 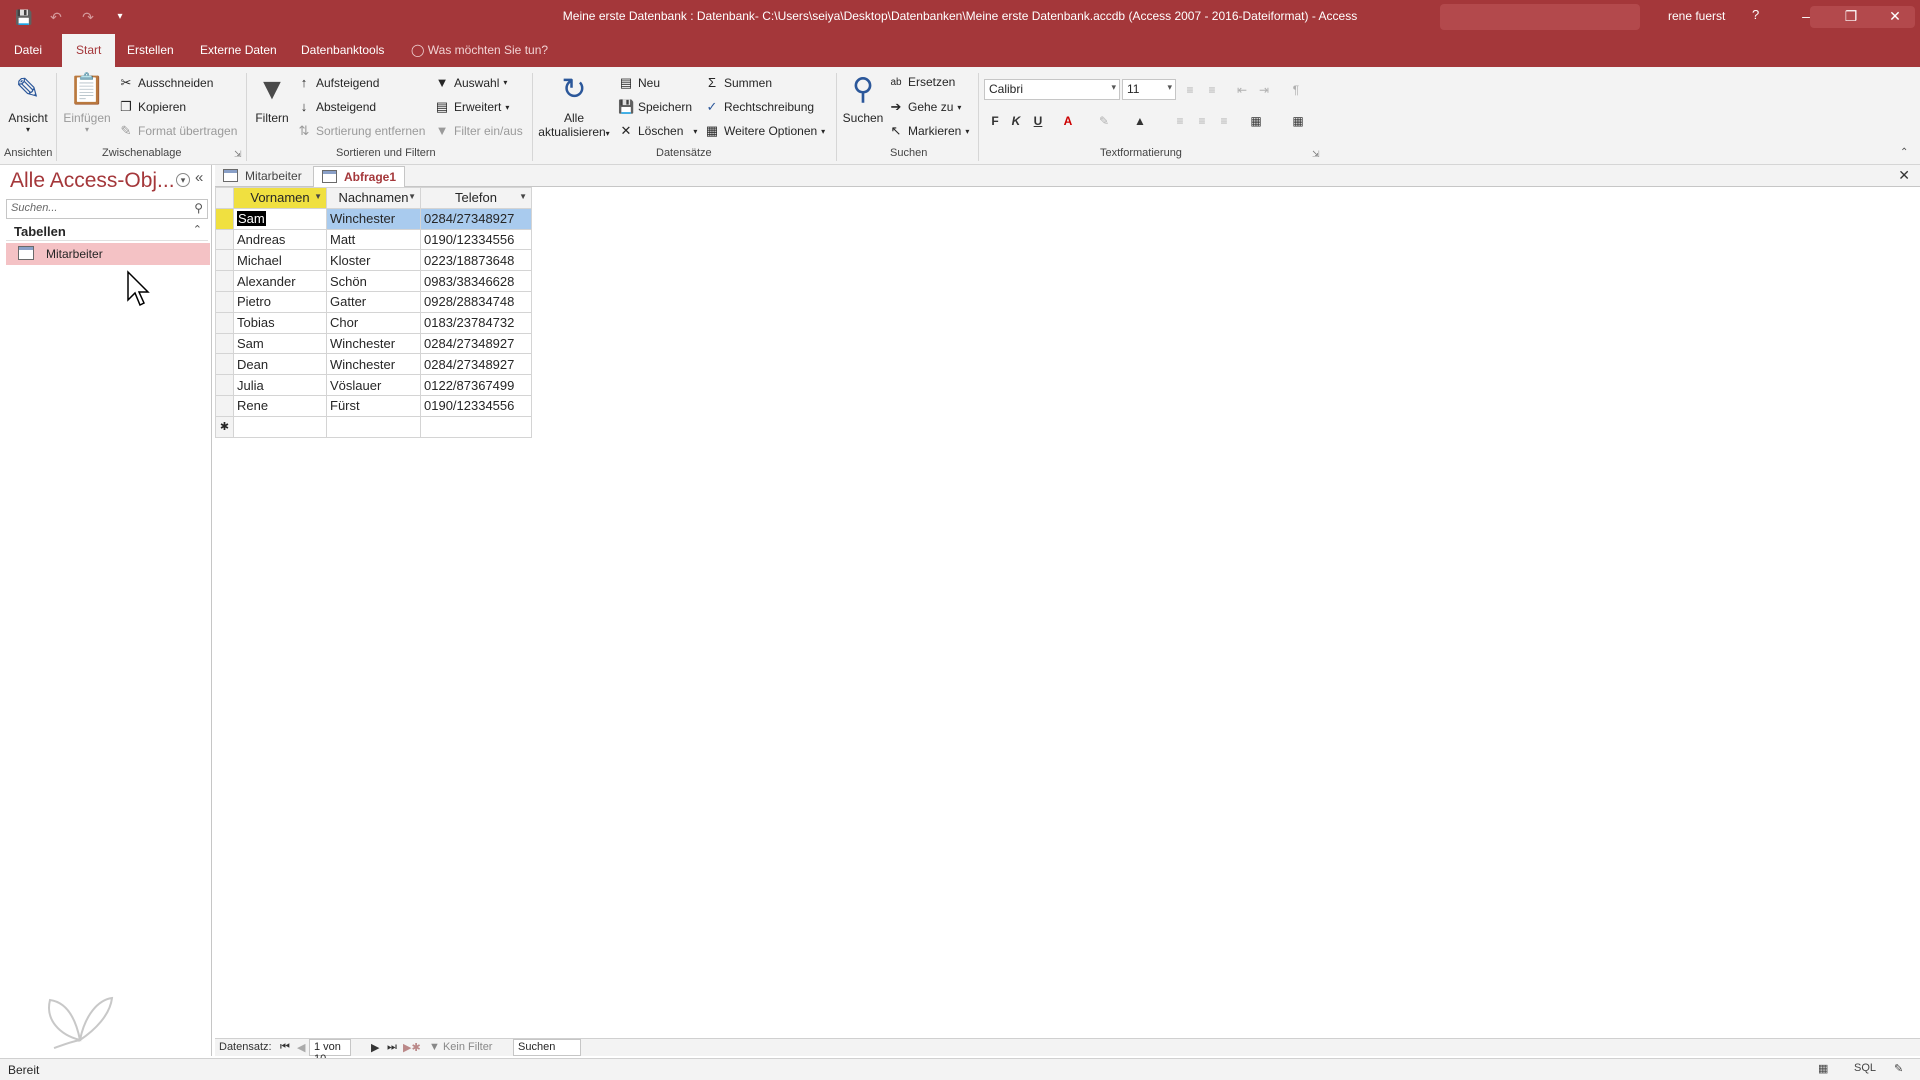 What do you see at coordinates (28, 50) in the screenshot?
I see `tab-datei: Datei` at bounding box center [28, 50].